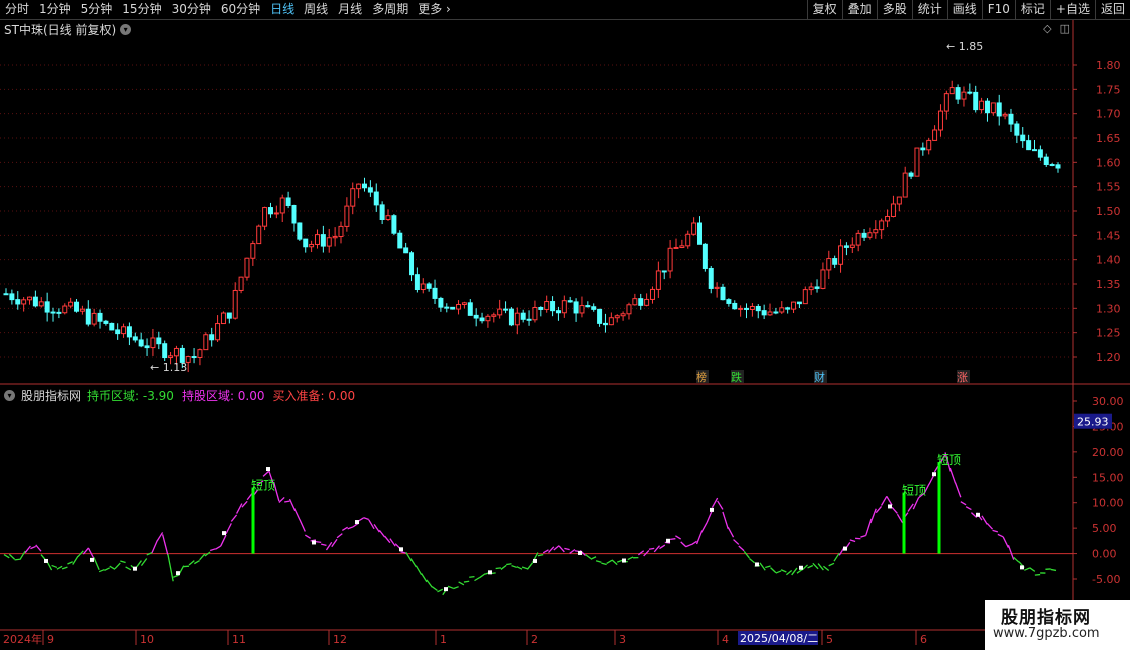 This screenshot has height=650, width=1130. Describe the element at coordinates (1108, 503) in the screenshot. I see `indicator-axis-label: 10.00` at that location.